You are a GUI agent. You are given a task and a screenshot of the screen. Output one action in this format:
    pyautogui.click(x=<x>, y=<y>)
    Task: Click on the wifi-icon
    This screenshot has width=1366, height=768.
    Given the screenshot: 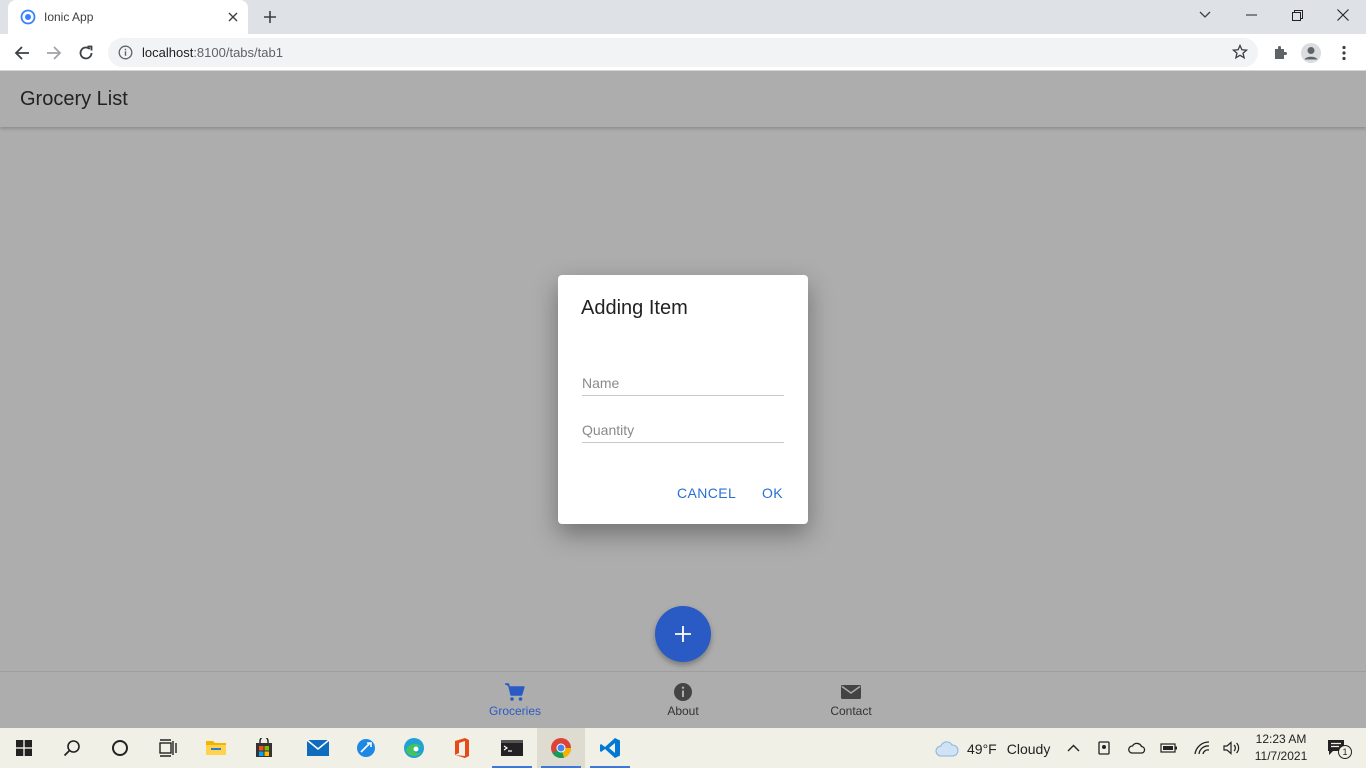 What is the action you would take?
    pyautogui.click(x=1202, y=748)
    